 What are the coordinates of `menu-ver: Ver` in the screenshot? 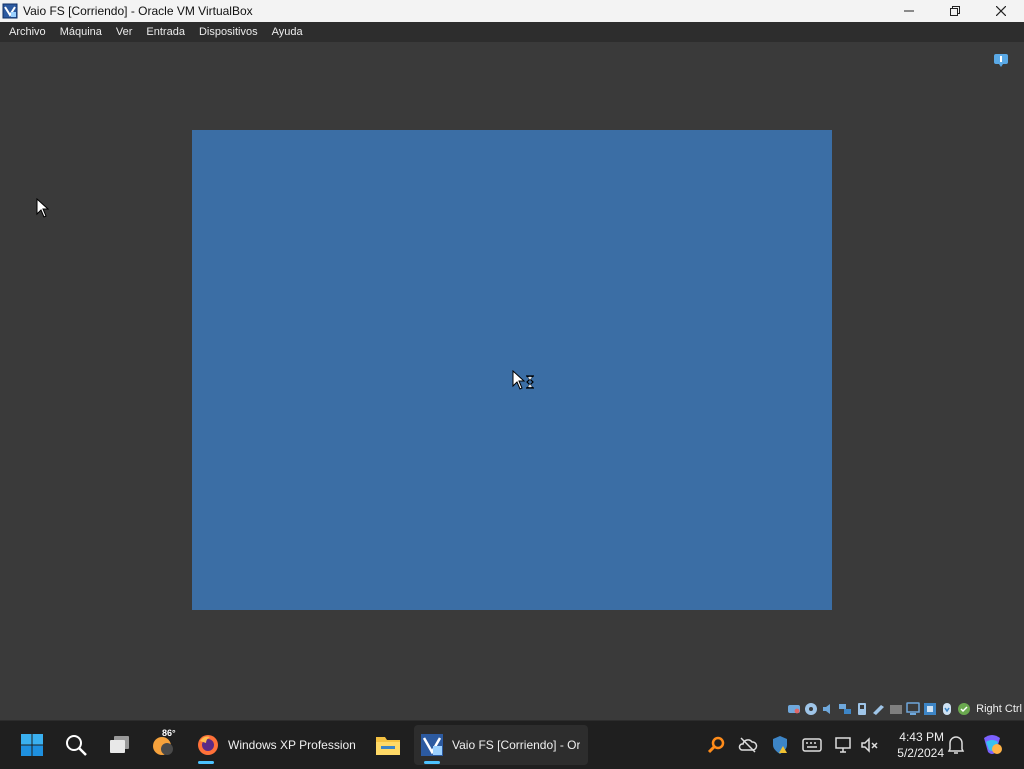 It's located at (124, 32).